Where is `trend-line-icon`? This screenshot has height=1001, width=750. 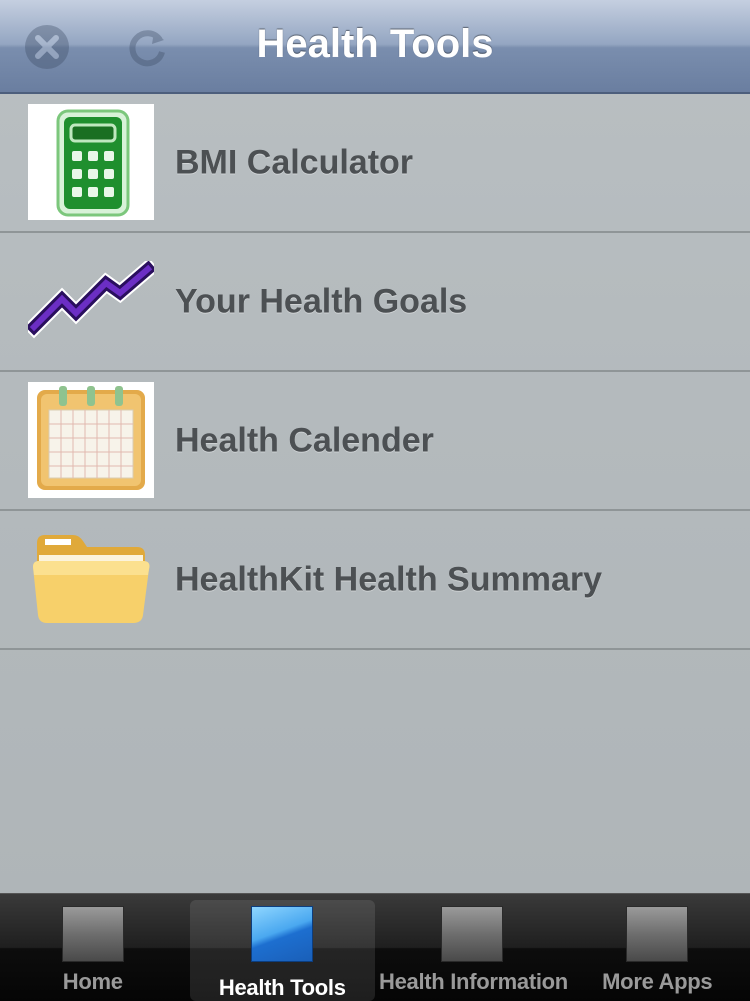 trend-line-icon is located at coordinates (91, 301).